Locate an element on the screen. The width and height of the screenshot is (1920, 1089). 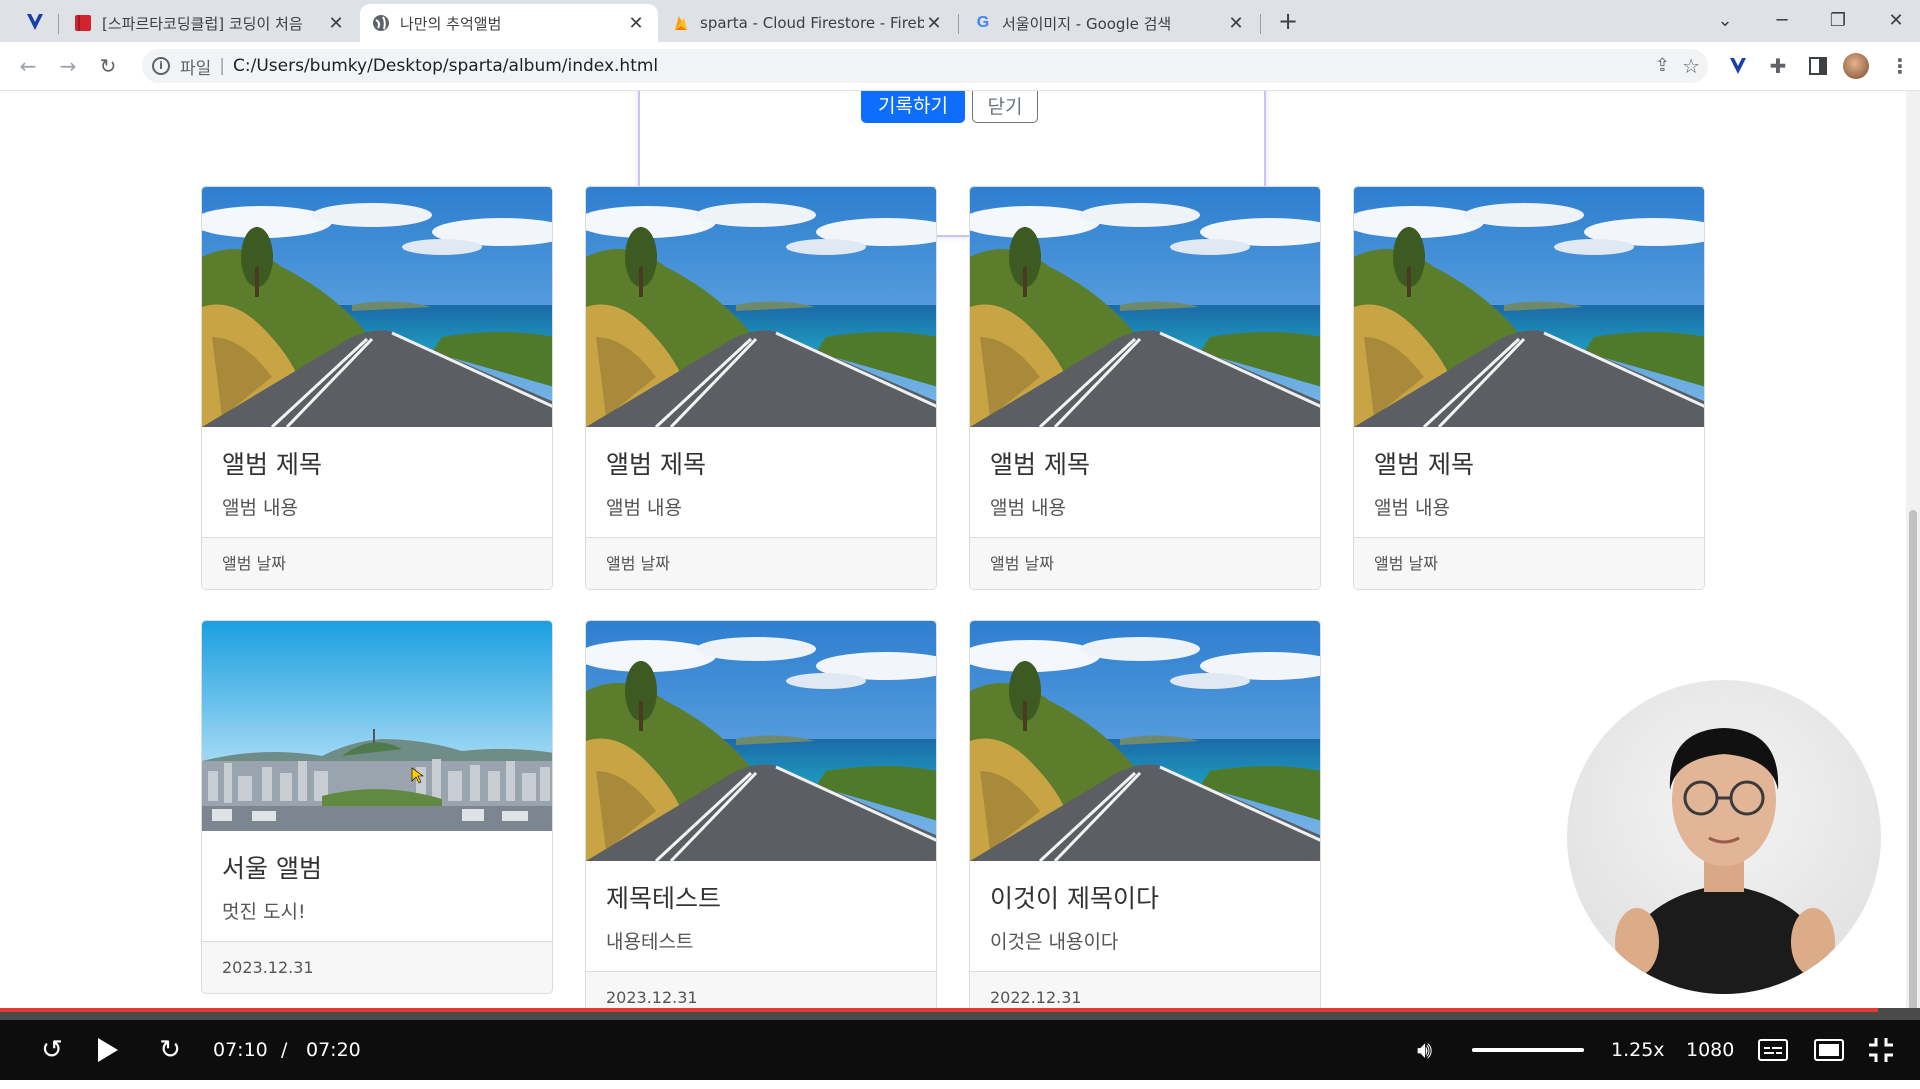
presenter-webcam is located at coordinates (1724, 837).